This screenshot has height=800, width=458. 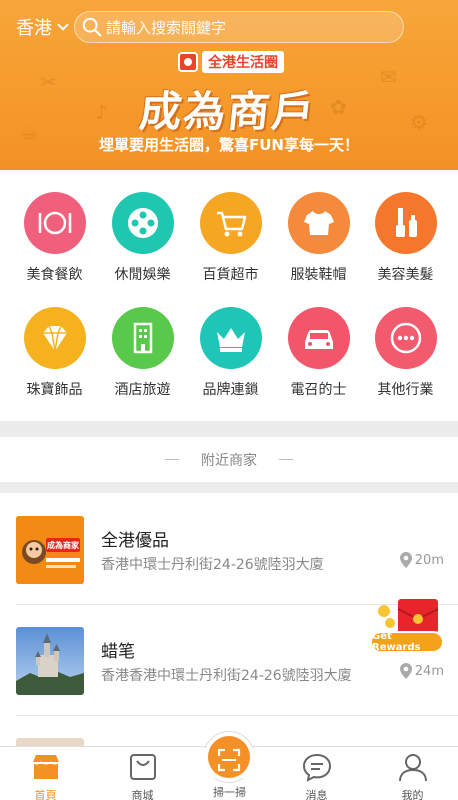 I want to click on tshirt-icon, so click(x=318, y=223).